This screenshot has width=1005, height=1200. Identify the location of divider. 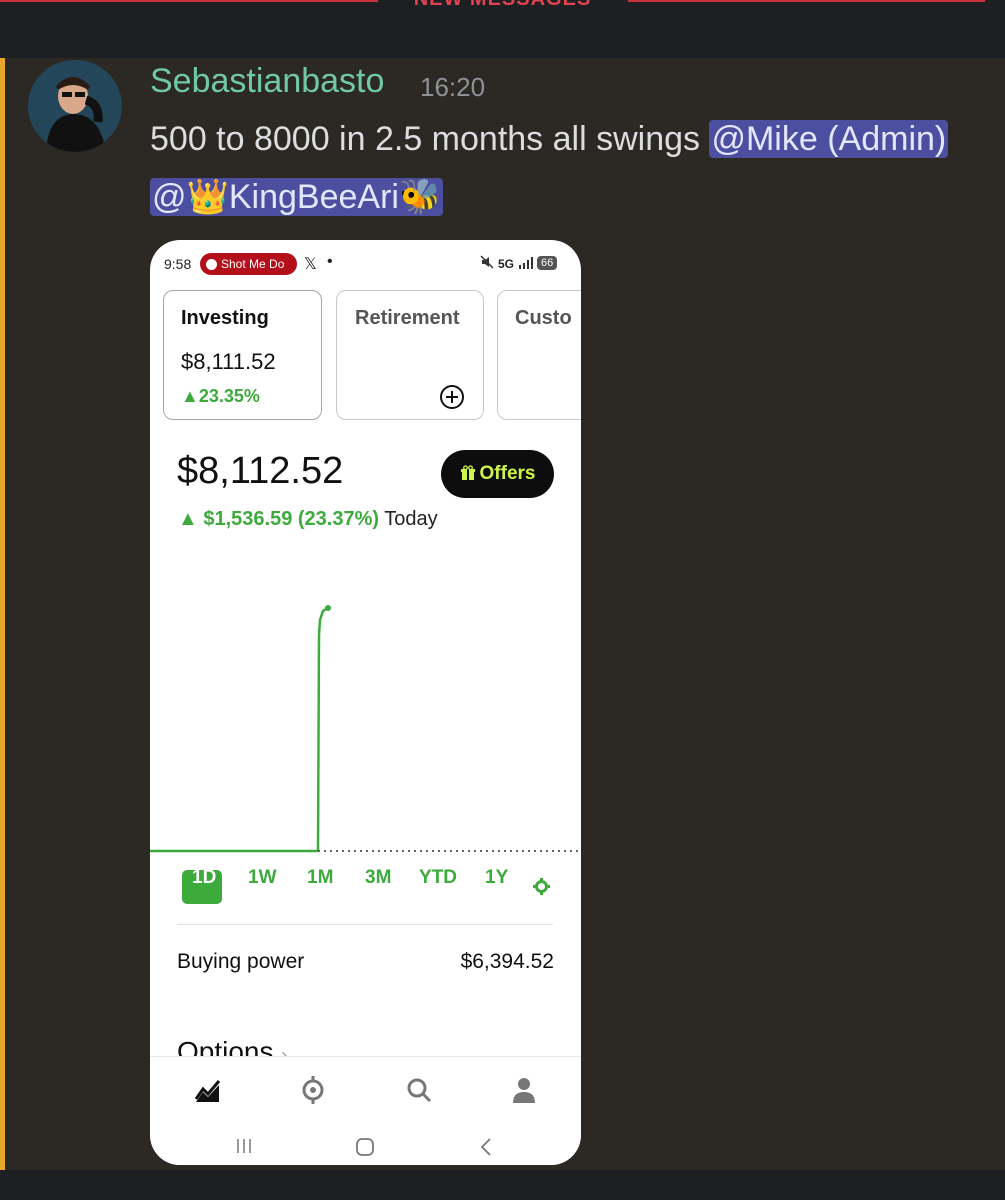
(365, 924).